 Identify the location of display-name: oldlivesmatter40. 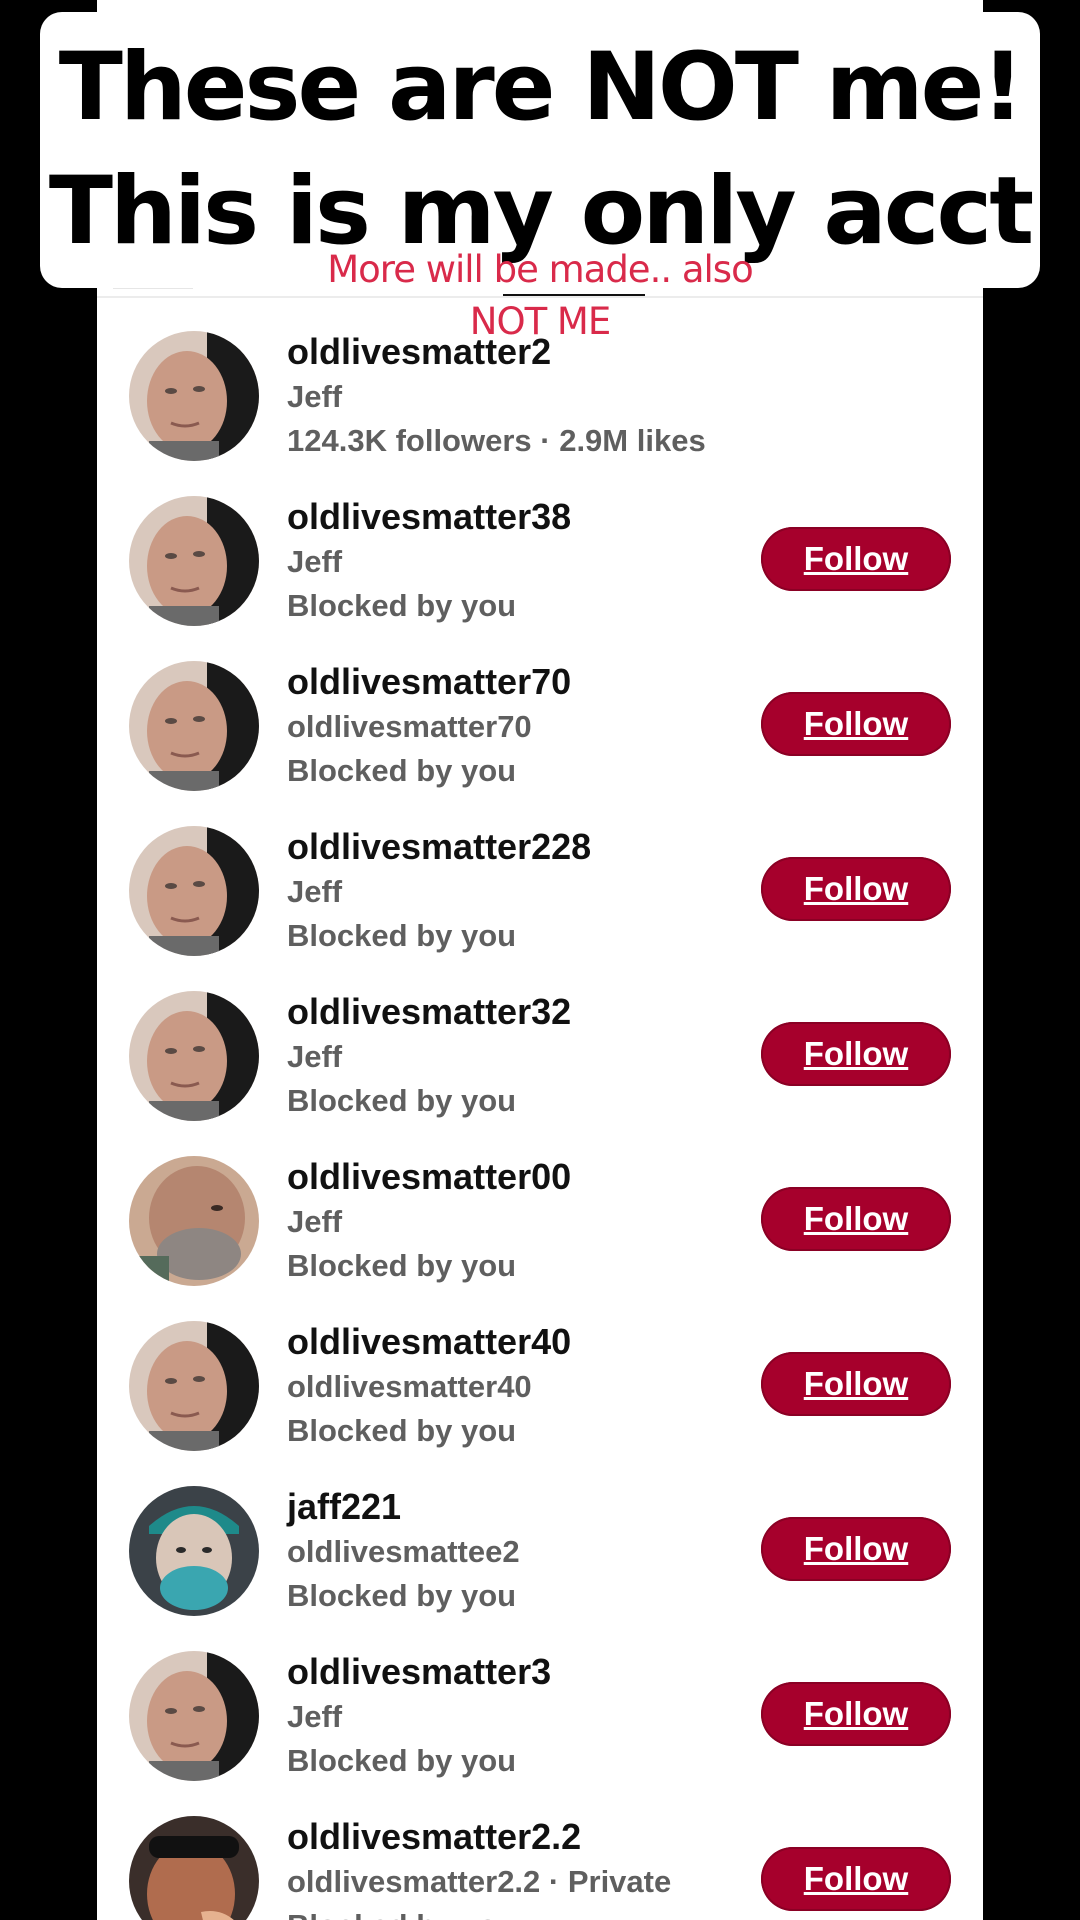
(409, 1386).